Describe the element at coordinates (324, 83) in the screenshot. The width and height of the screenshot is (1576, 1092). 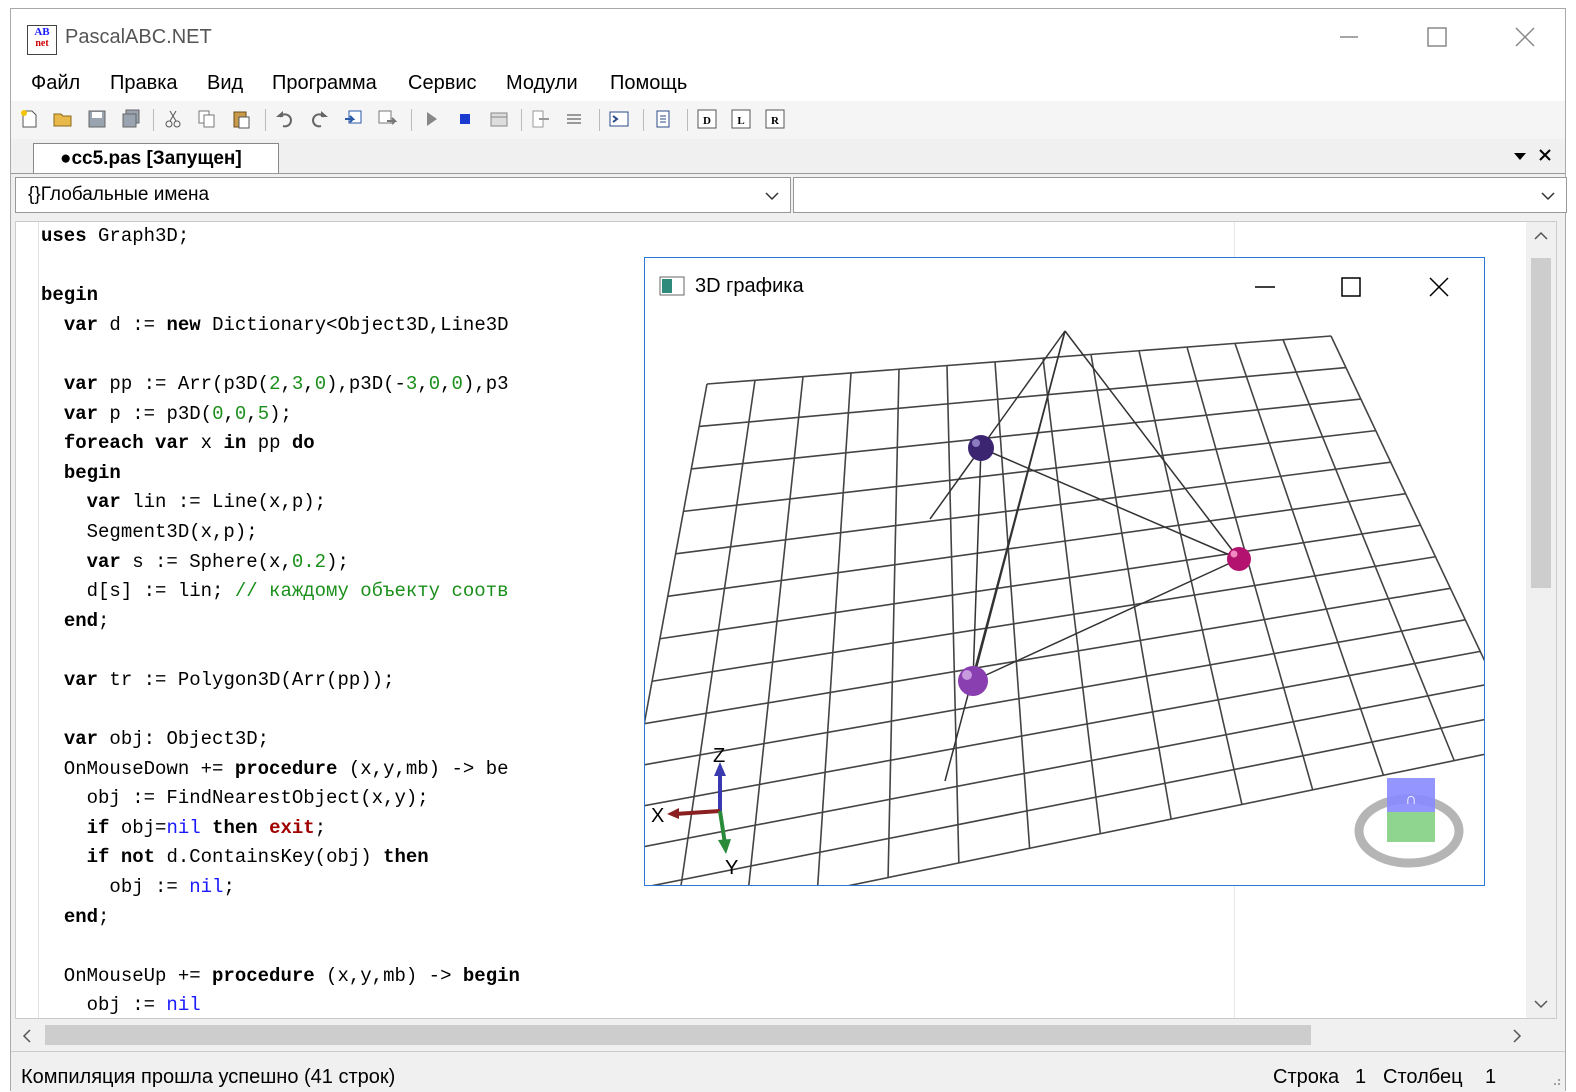
I see `menu-program: Программа` at that location.